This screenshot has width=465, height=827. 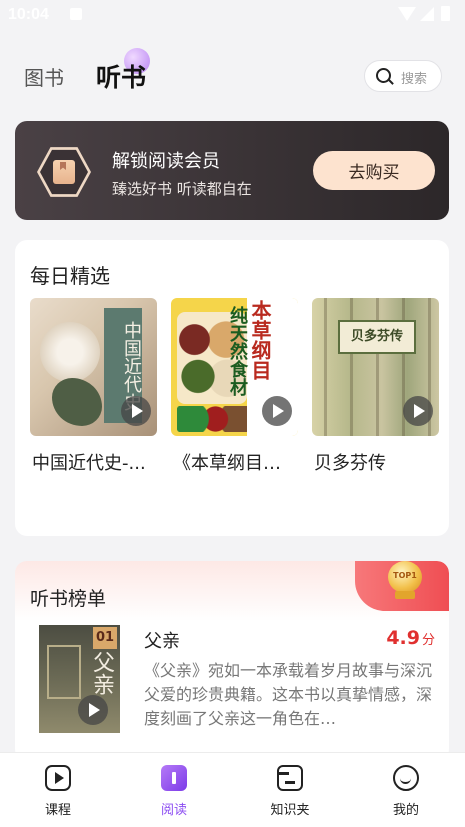 I want to click on rank-number: 01, so click(x=105, y=638).